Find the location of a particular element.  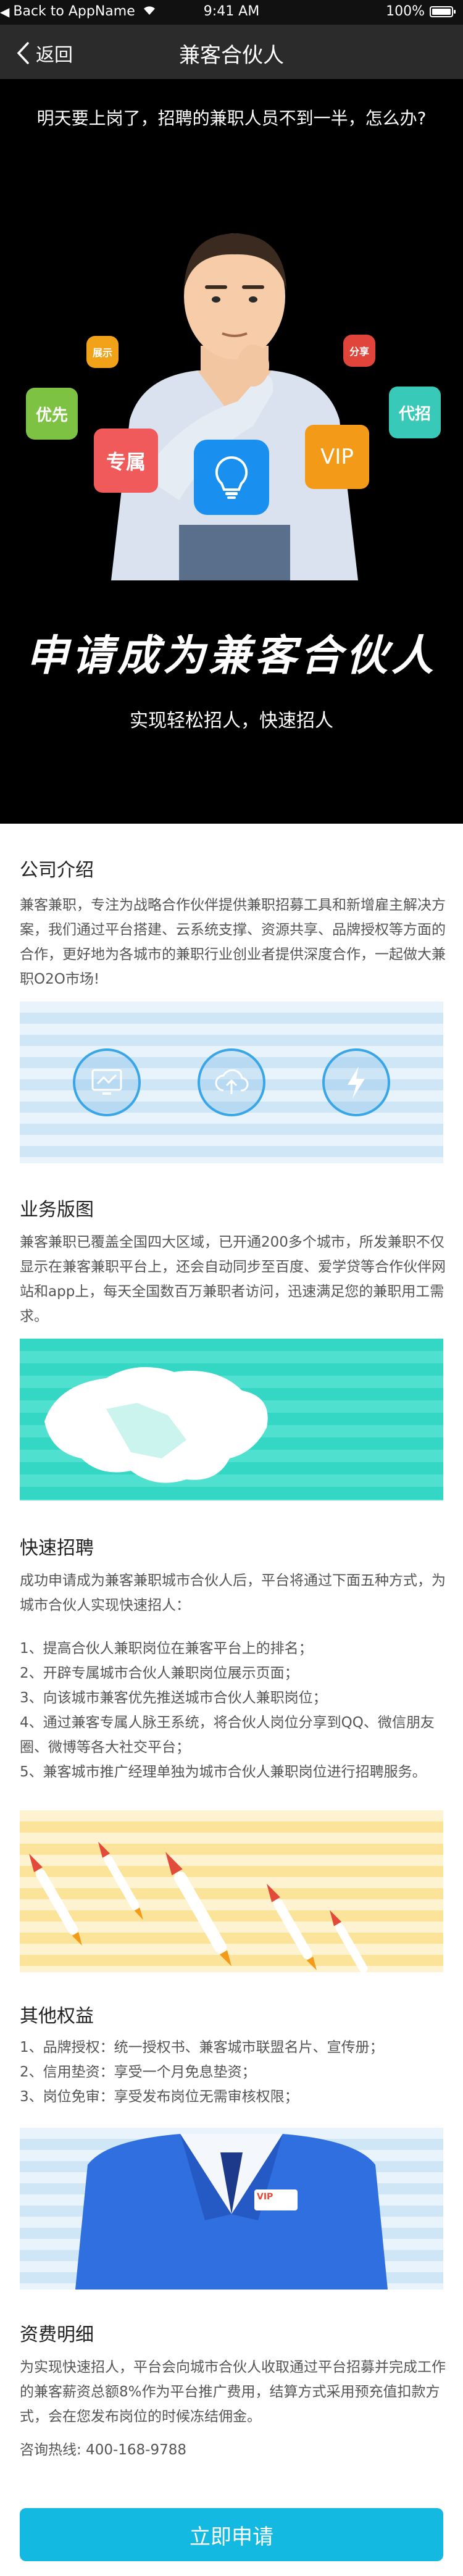

hero-subtitle: 实现轻松招人，快速招人 is located at coordinates (231, 721).